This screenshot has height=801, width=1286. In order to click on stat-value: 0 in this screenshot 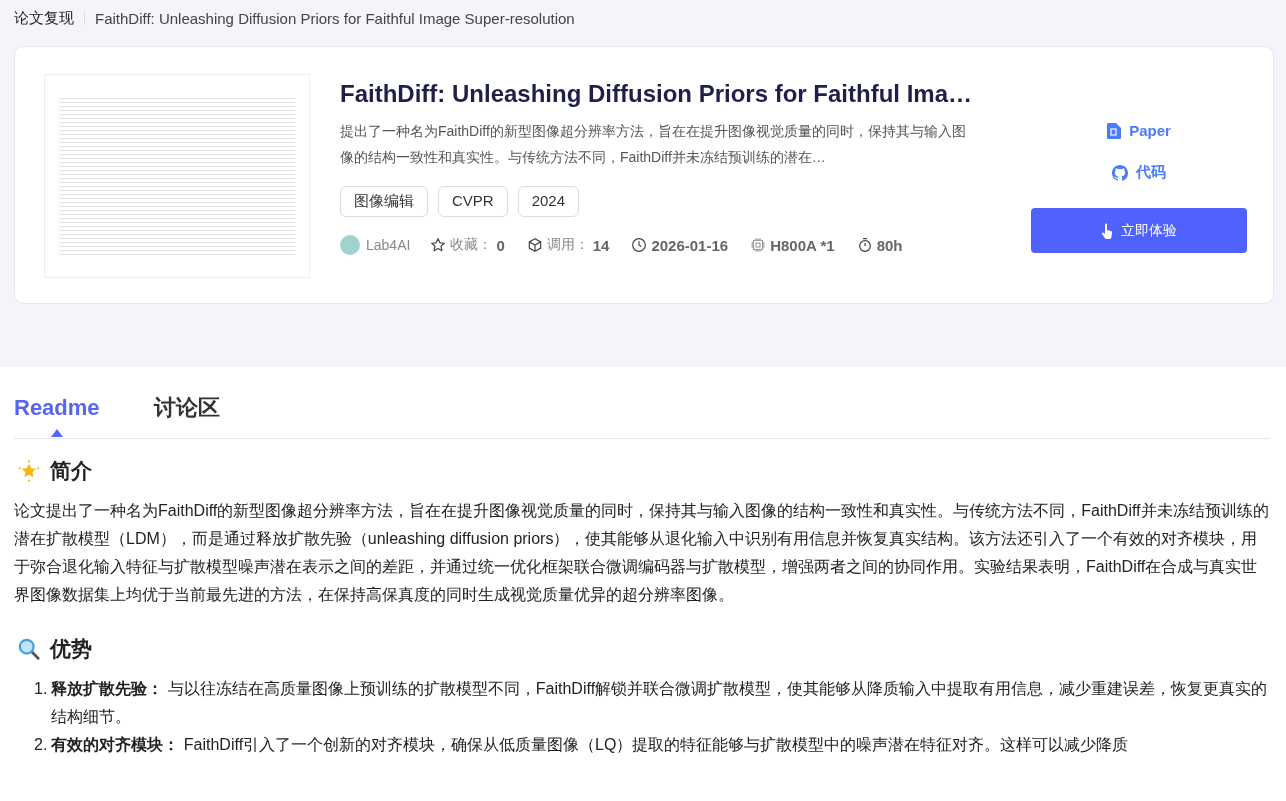, I will do `click(500, 245)`.